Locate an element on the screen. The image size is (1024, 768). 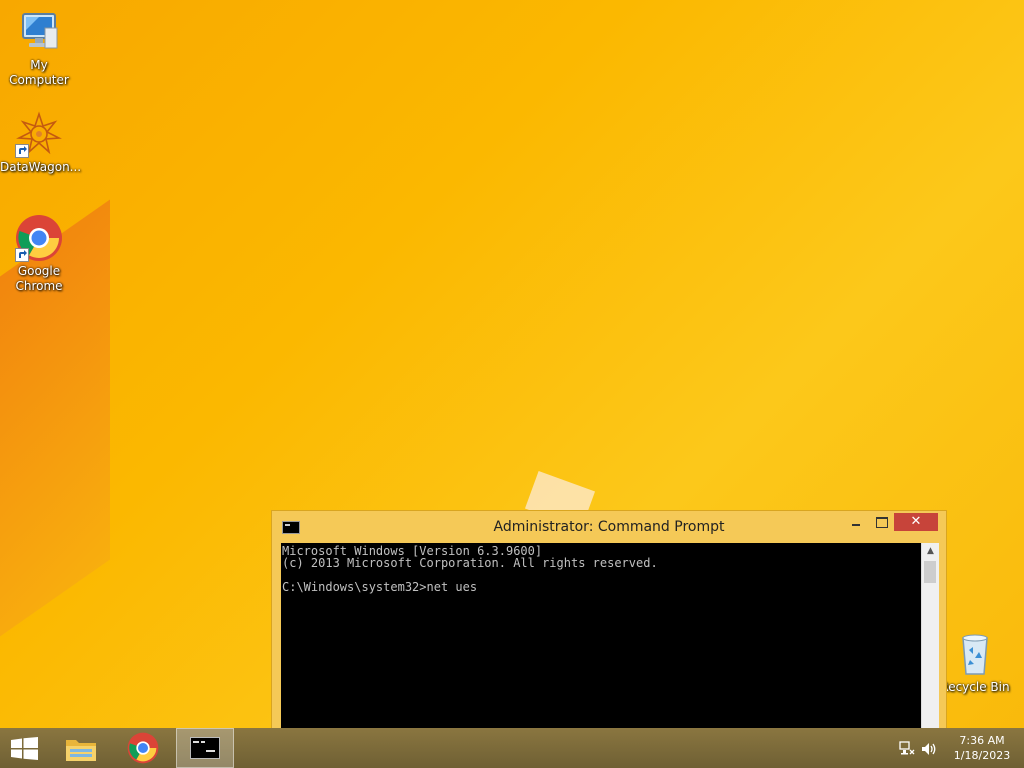
taskbar-chrome is located at coordinates (143, 748).